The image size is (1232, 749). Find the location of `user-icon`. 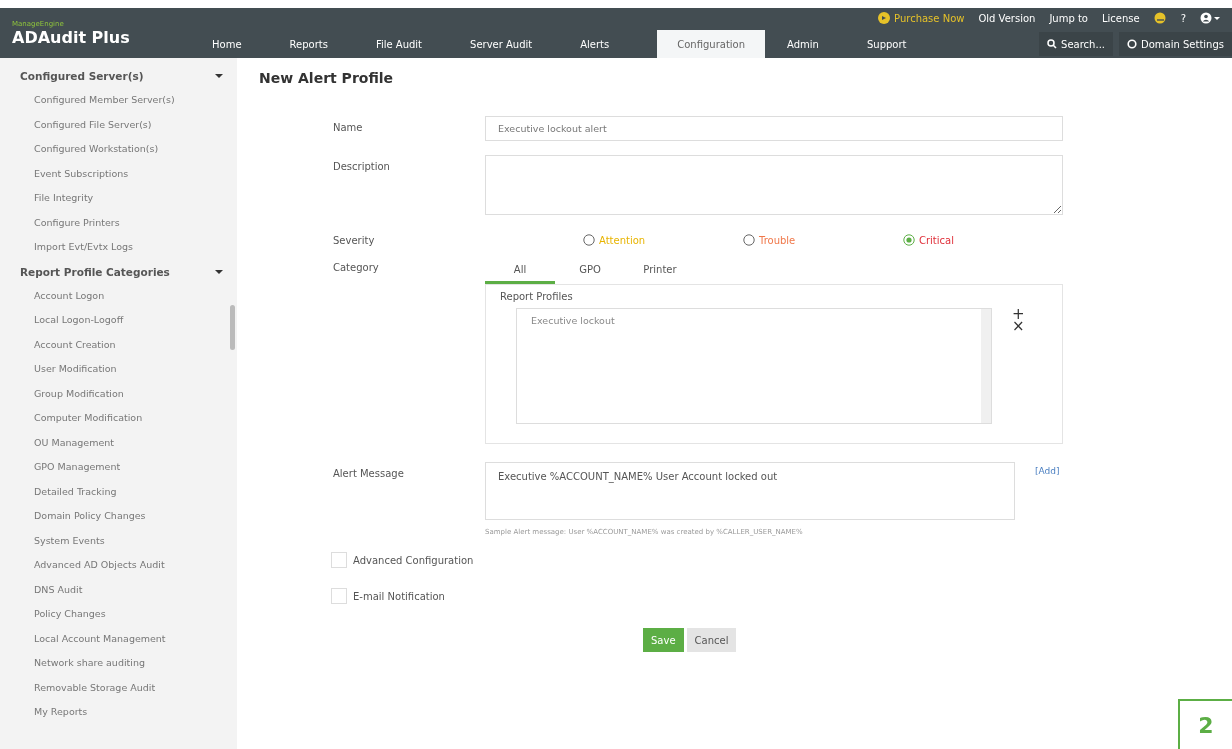

user-icon is located at coordinates (1210, 18).